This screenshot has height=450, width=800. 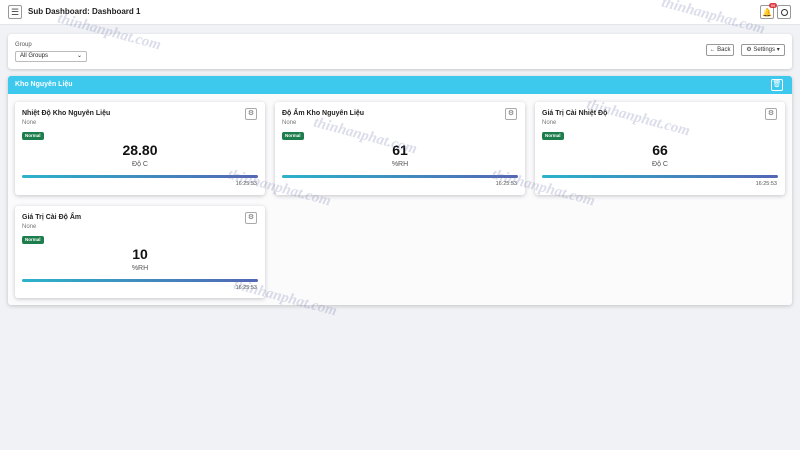 I want to click on top-bar: ☰ Sub Dashboard: Dashboard 1 🔔 99, so click(x=400, y=12).